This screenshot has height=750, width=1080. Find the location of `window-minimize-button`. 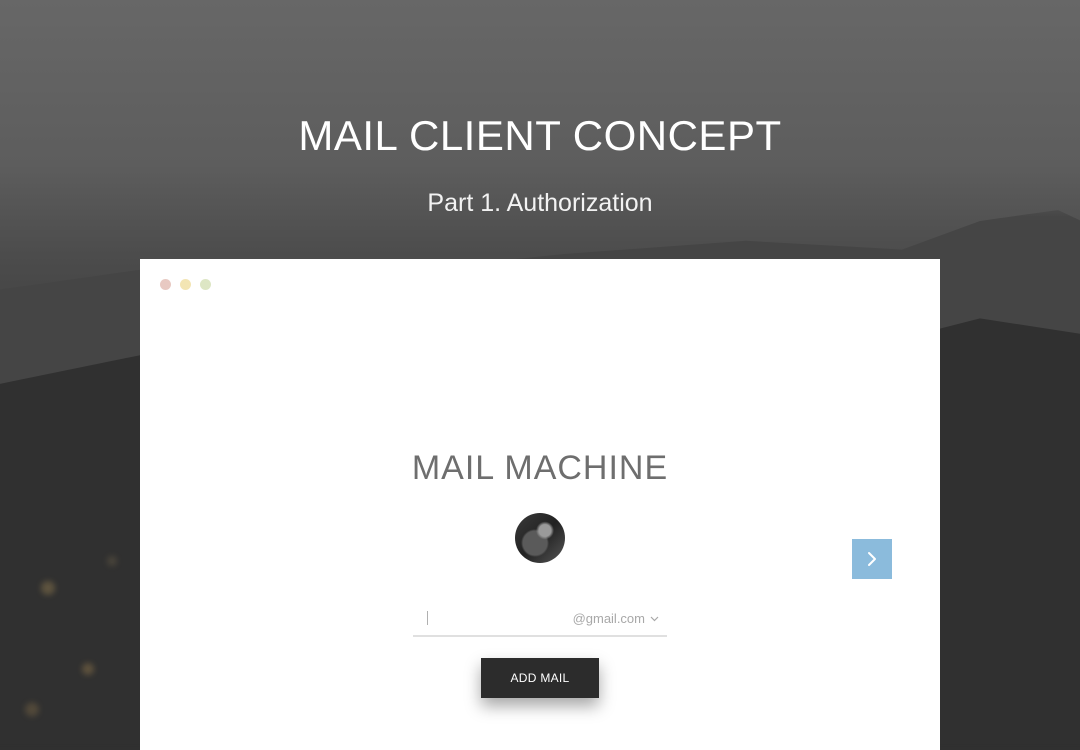

window-minimize-button is located at coordinates (185, 284).